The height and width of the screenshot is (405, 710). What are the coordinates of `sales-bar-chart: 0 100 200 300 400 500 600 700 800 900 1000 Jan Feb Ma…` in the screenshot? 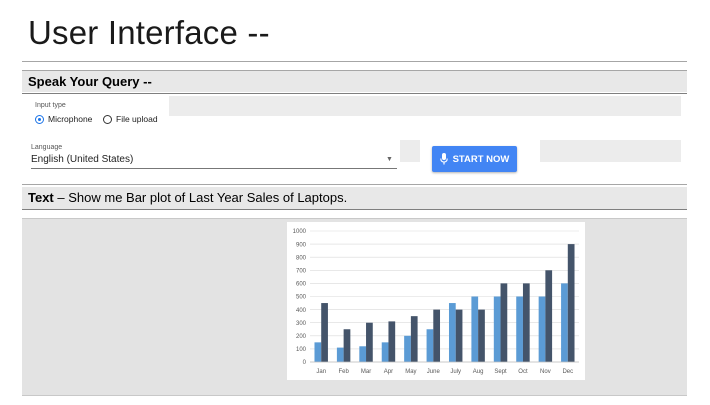 It's located at (436, 302).